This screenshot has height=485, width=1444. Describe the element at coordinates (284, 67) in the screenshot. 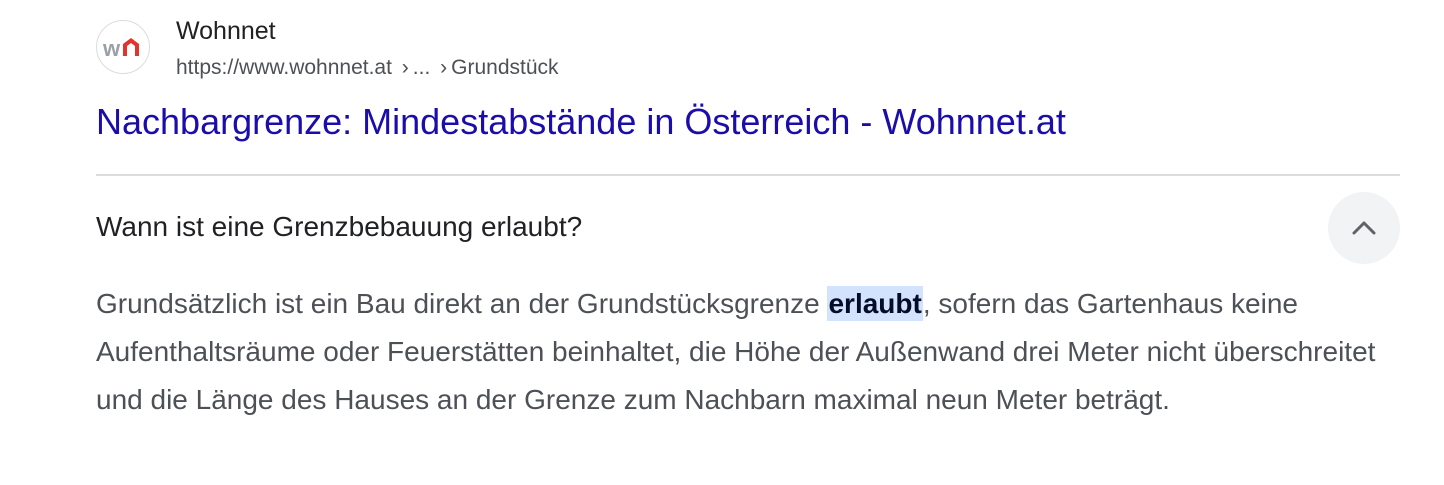

I see `breadcrumb-url: https://www.wohnnet.at` at that location.